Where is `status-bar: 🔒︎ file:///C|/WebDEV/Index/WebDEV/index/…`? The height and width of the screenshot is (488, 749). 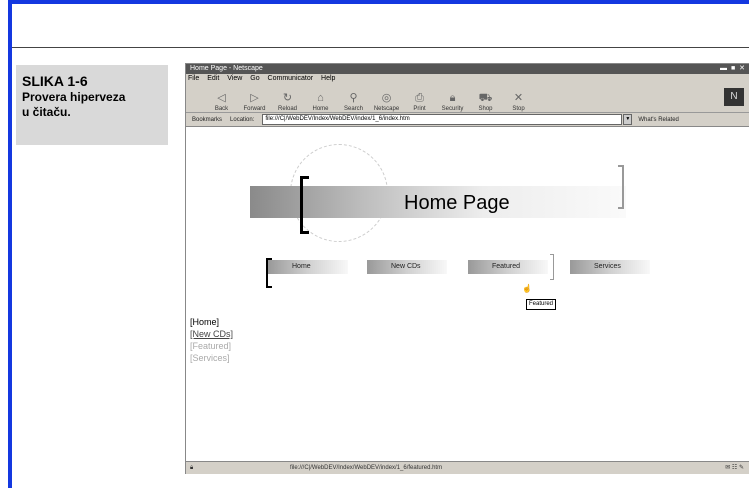
status-bar: 🔒︎ file:///C|/WebDEV/Index/WebDEV/index/… is located at coordinates (467, 467).